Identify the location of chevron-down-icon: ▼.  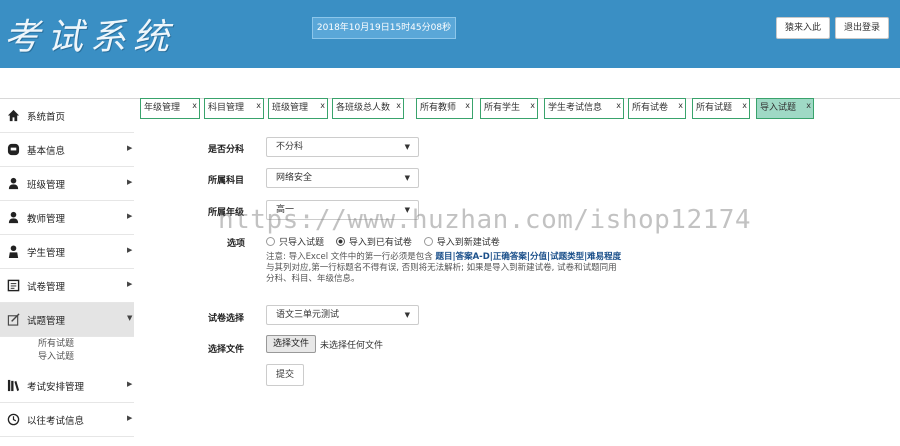
(130, 318).